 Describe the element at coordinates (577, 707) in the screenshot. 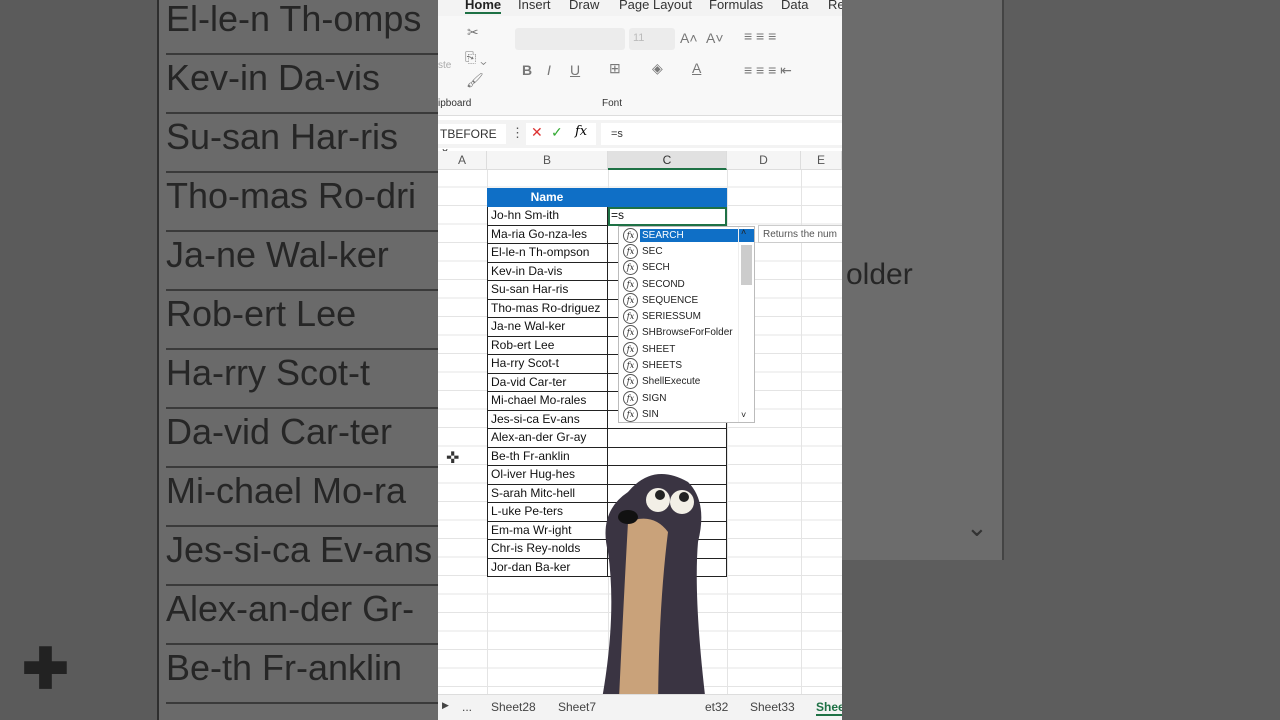

I see `sheet-tab: Sheet7` at that location.